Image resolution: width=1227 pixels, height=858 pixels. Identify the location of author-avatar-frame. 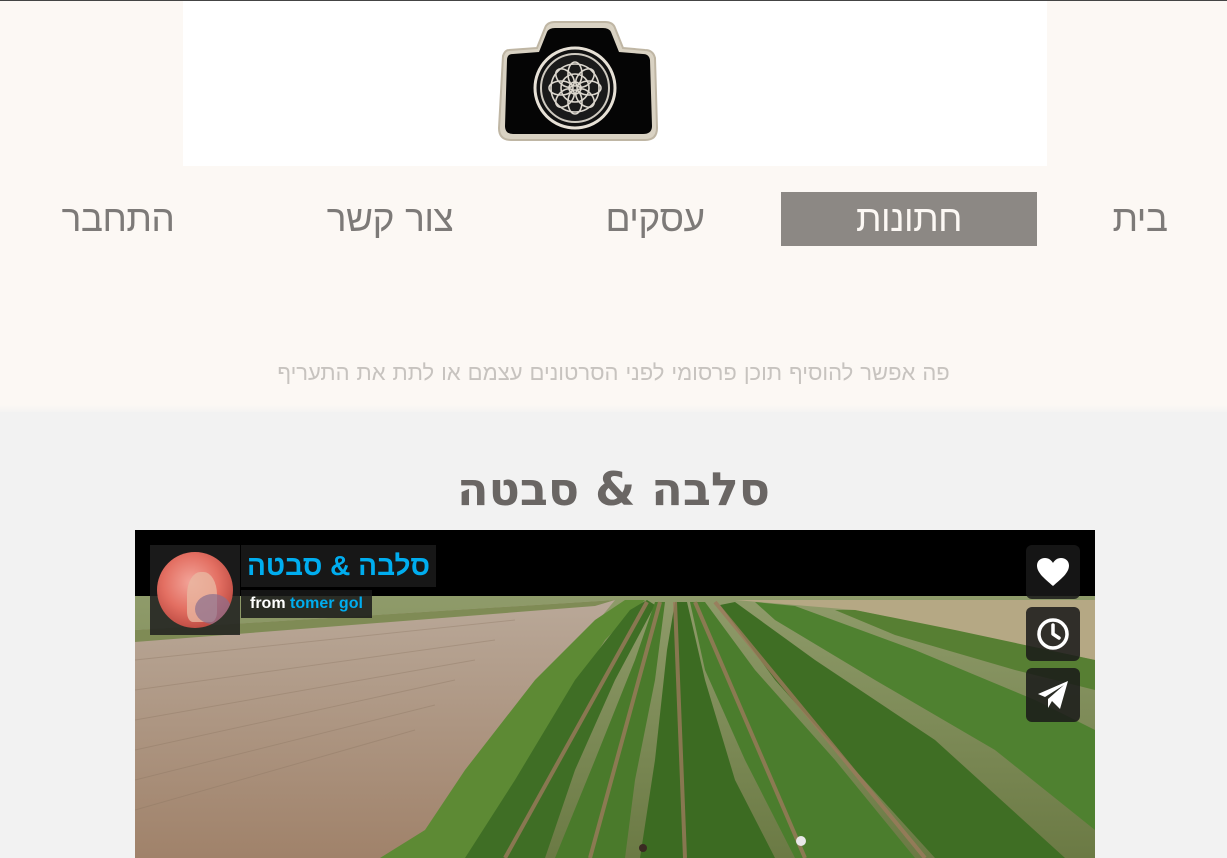
(195, 590).